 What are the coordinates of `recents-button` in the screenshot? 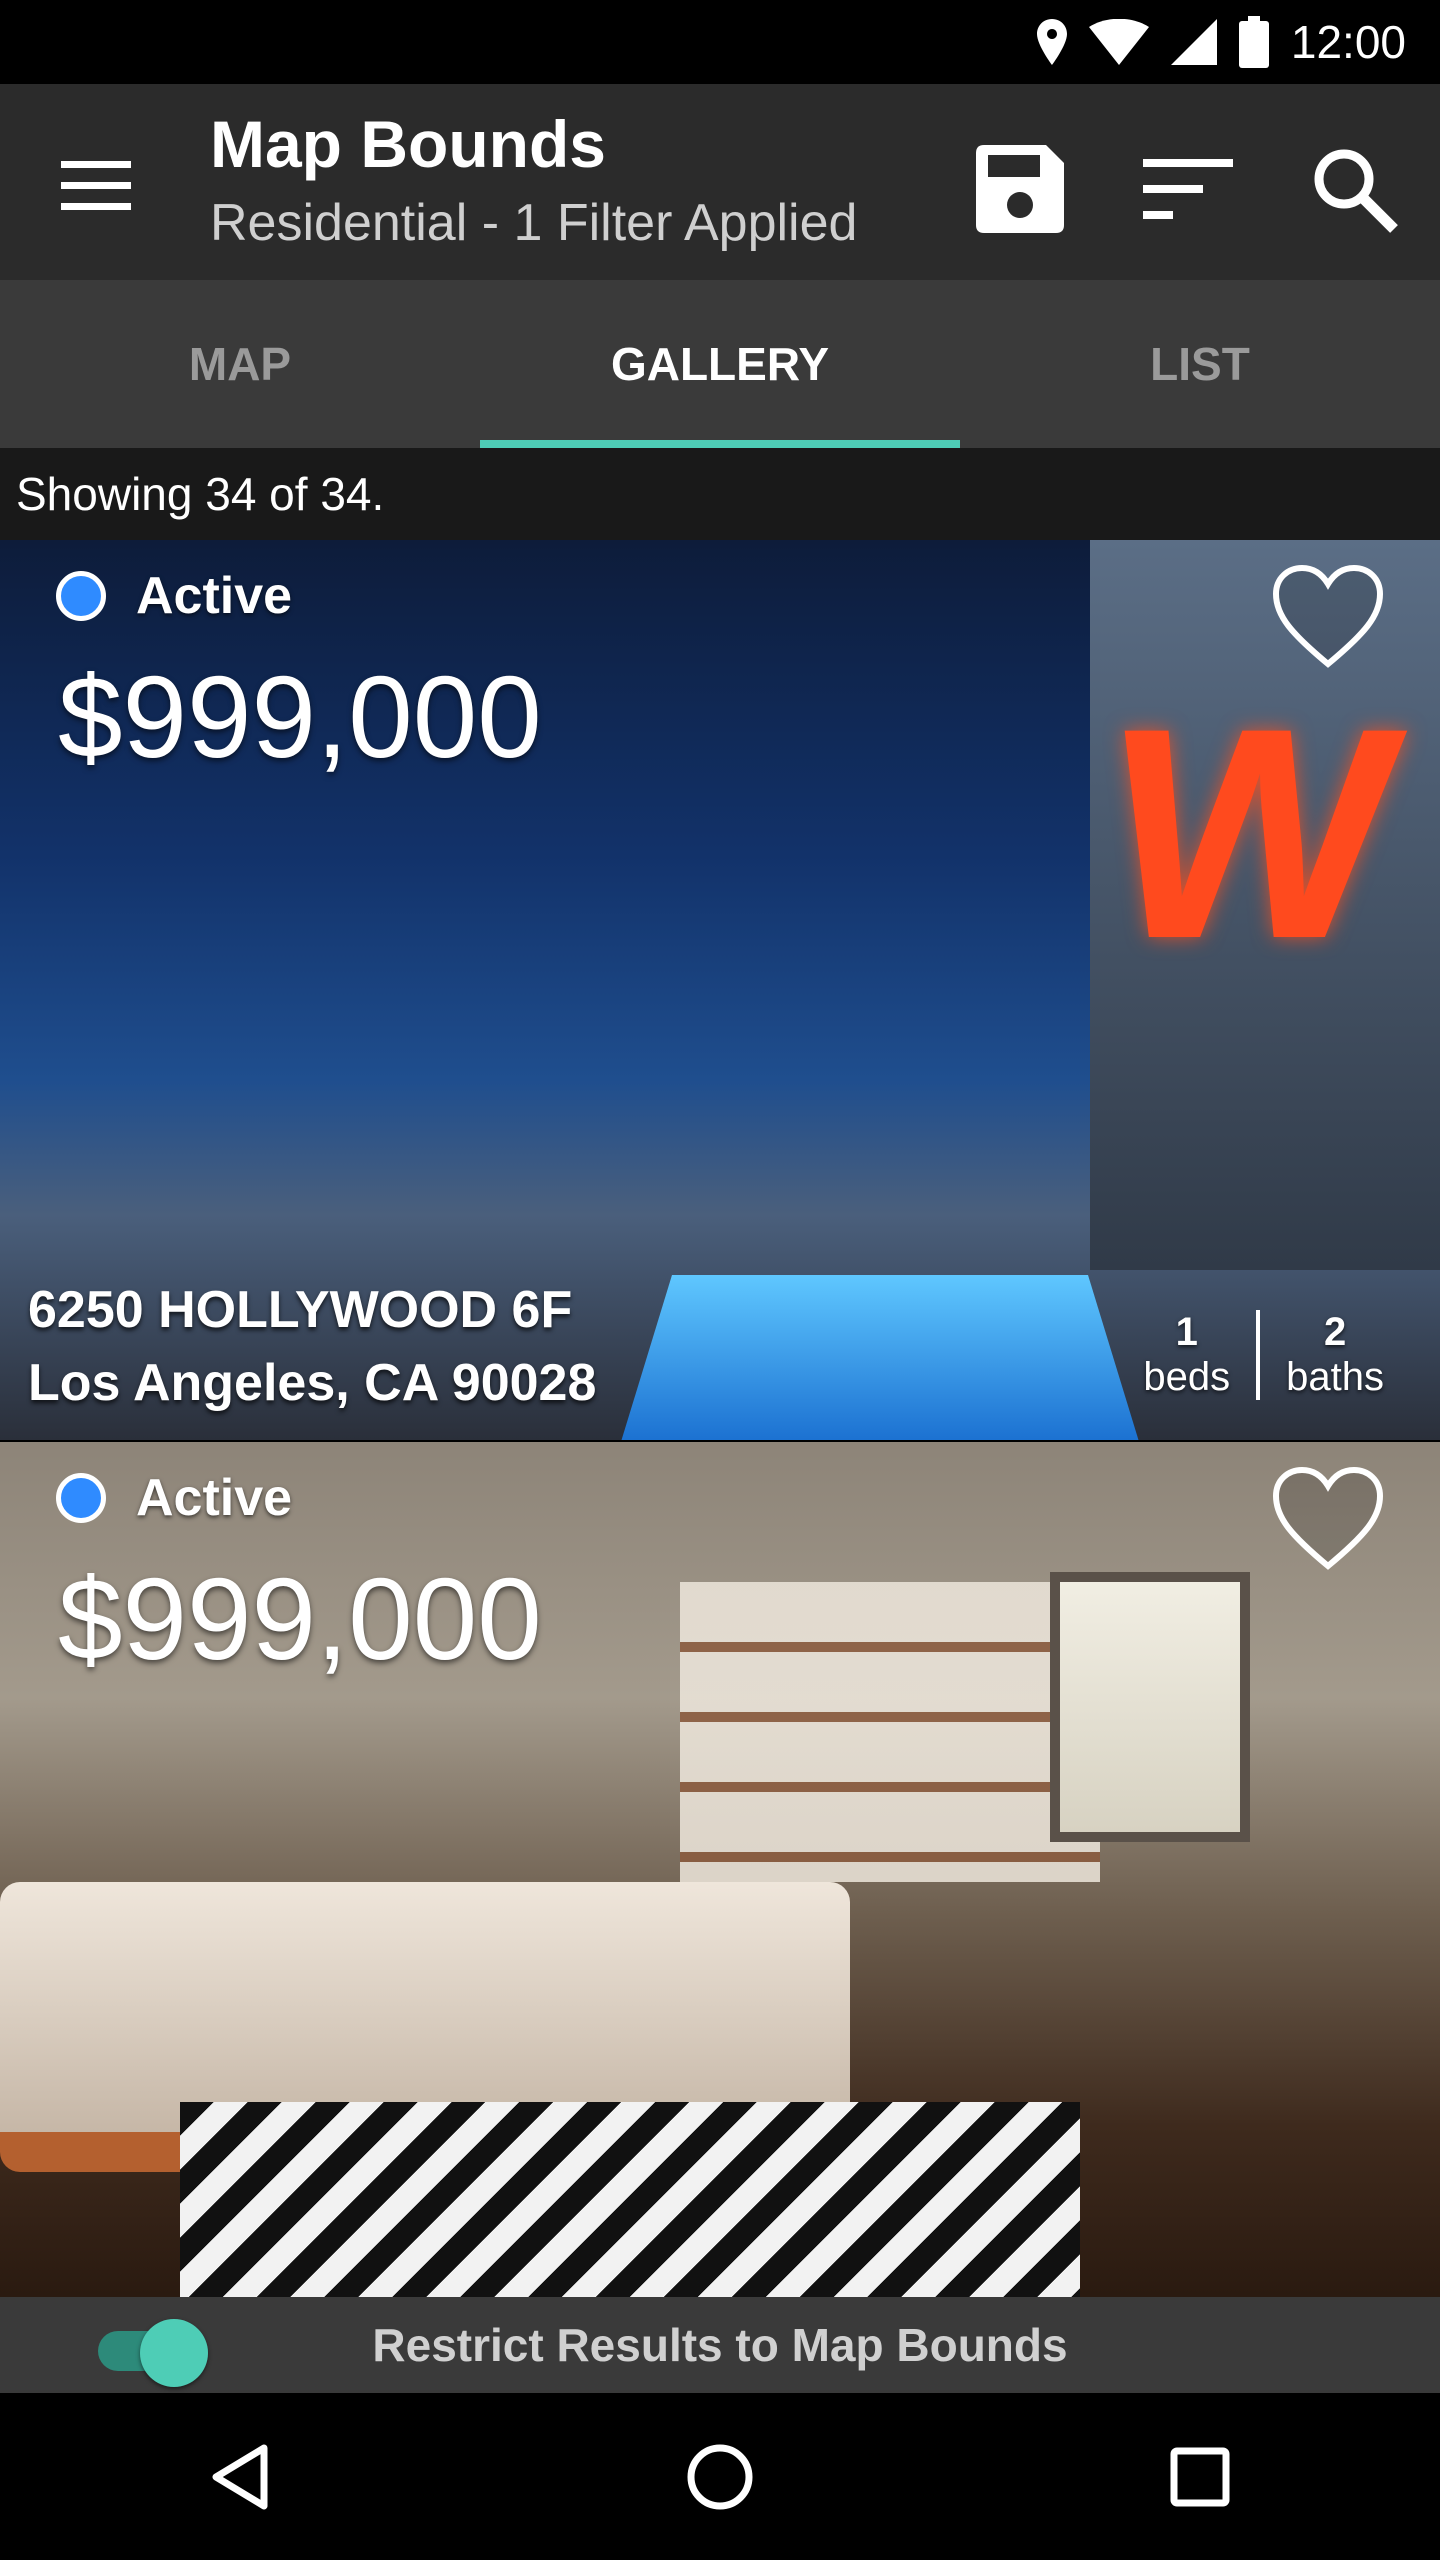 It's located at (1200, 2477).